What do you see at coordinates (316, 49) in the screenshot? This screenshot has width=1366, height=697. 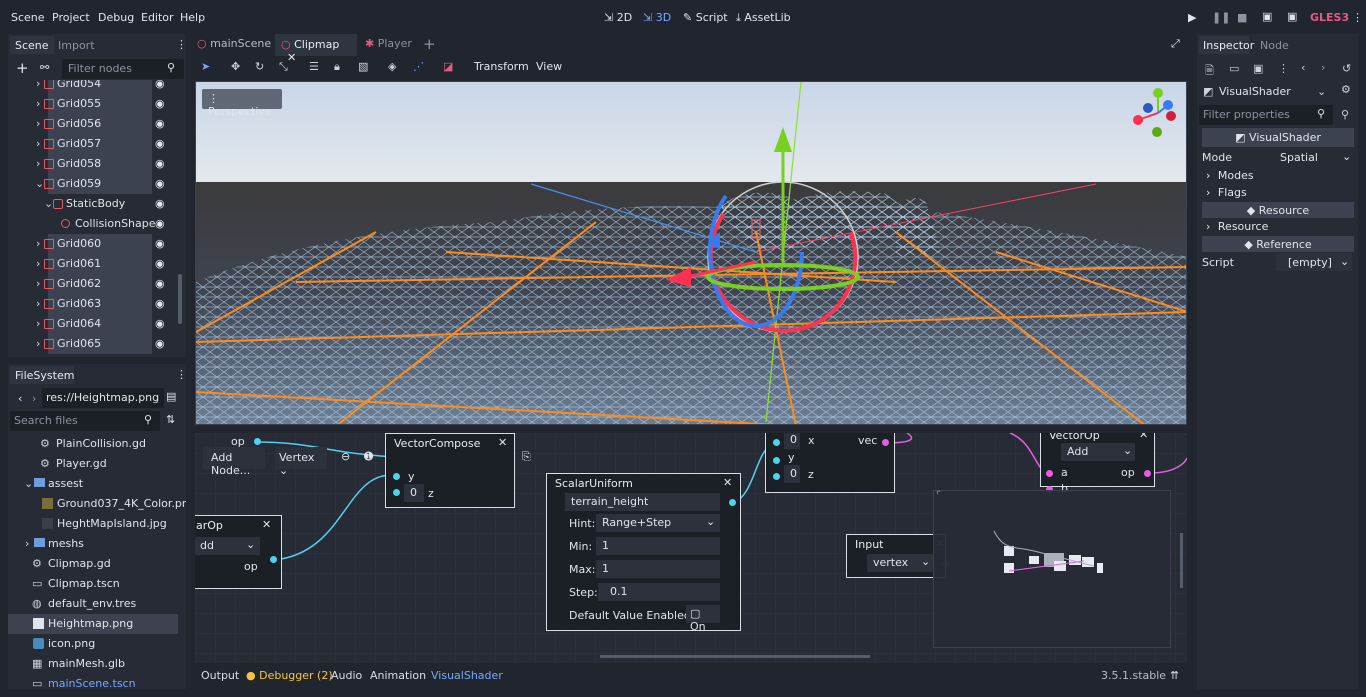 I see `tab-clipmap: ○ Clipmap ✕` at bounding box center [316, 49].